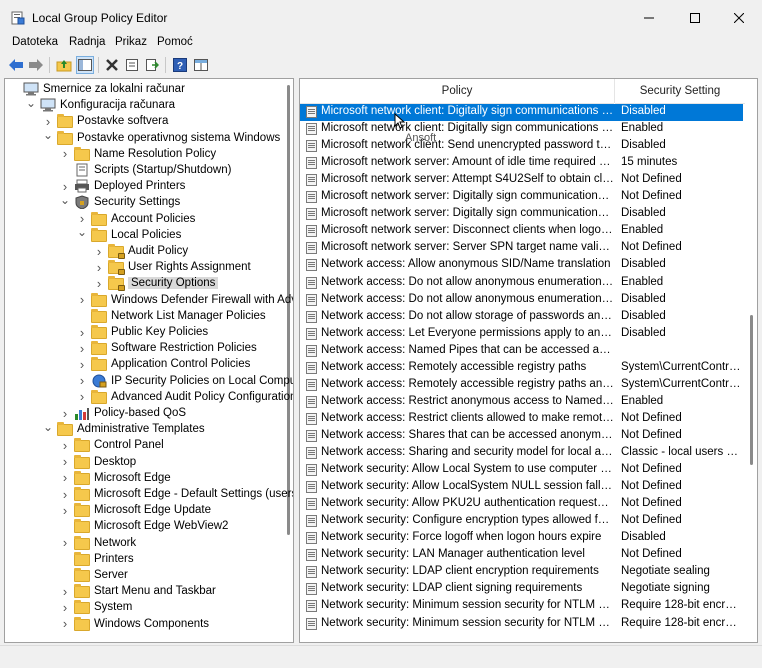 The image size is (762, 668). What do you see at coordinates (64, 65) in the screenshot?
I see `up-level-button` at bounding box center [64, 65].